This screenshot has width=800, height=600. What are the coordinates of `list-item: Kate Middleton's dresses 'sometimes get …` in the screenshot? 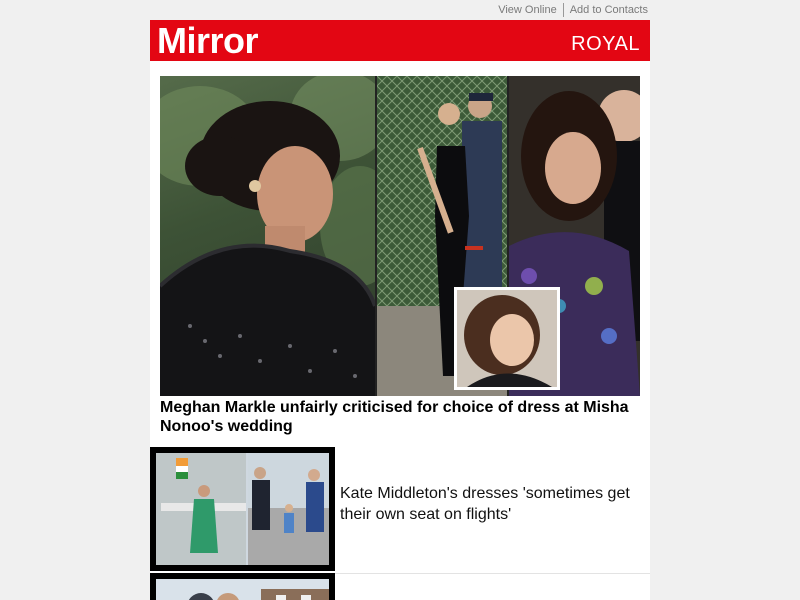 It's located at (400, 509).